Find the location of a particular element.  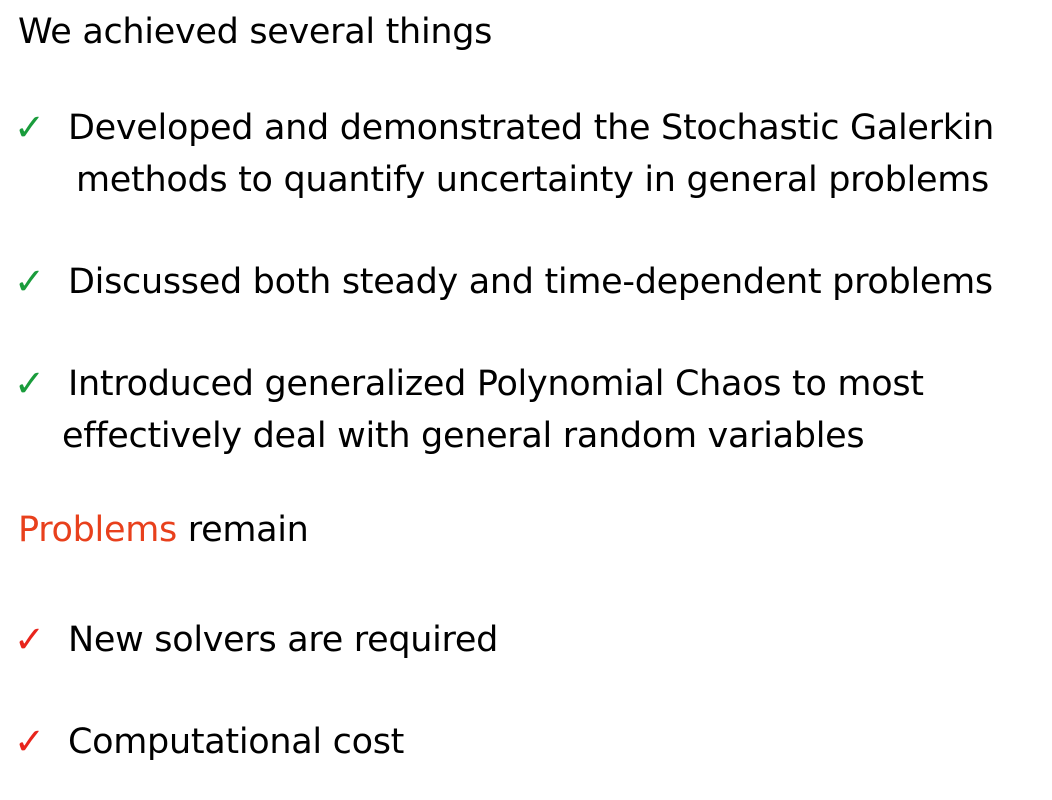

problem-1-line-1: New solvers are required is located at coordinates (283, 640).